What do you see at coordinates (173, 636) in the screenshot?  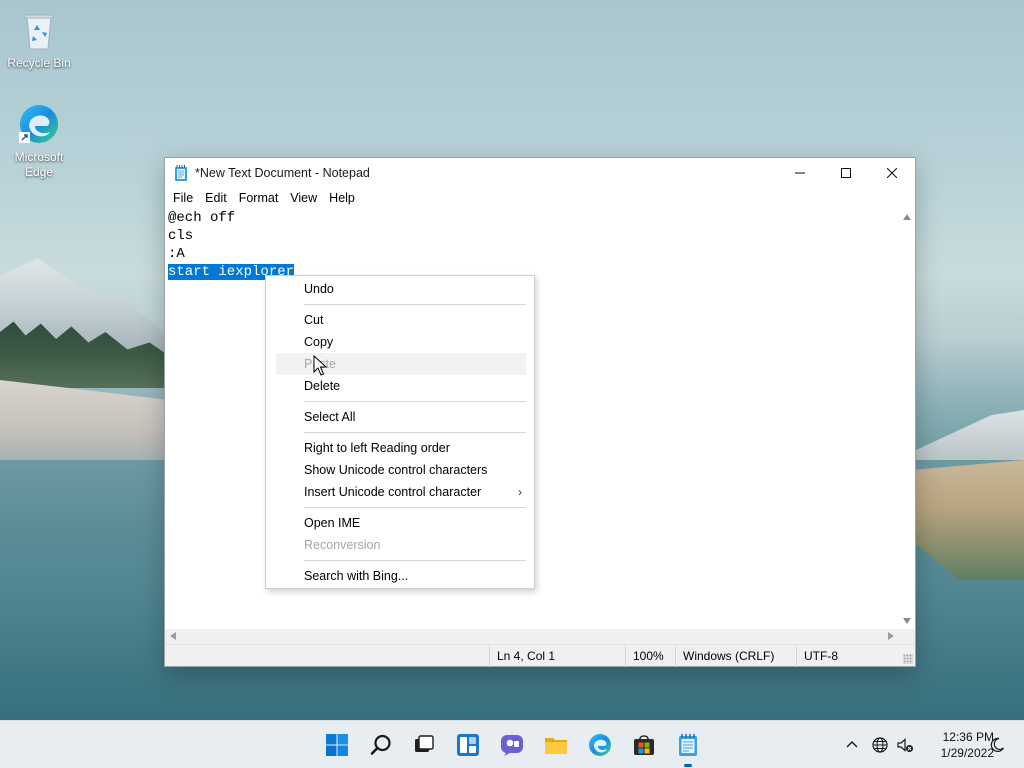 I see `scroll-left-arrow-icon` at bounding box center [173, 636].